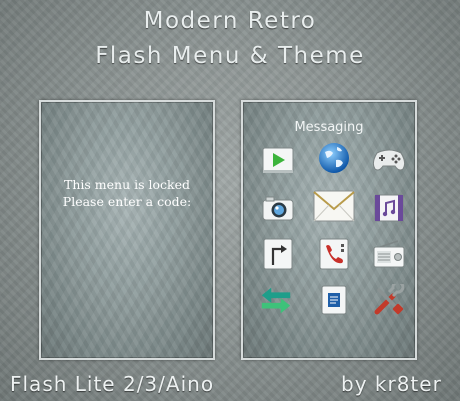 This screenshot has width=460, height=401. What do you see at coordinates (278, 160) in the screenshot?
I see `video-player-icon` at bounding box center [278, 160].